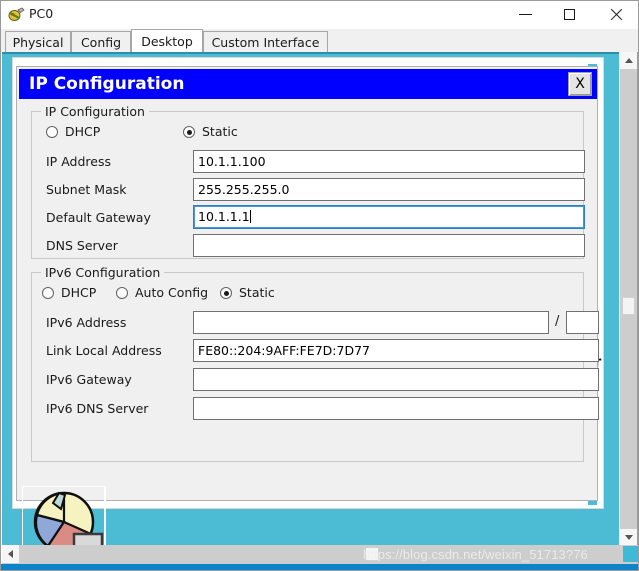 The height and width of the screenshot is (571, 639). What do you see at coordinates (244, 189) in the screenshot?
I see `subnet-mask-value: 255.255.255.0` at bounding box center [244, 189].